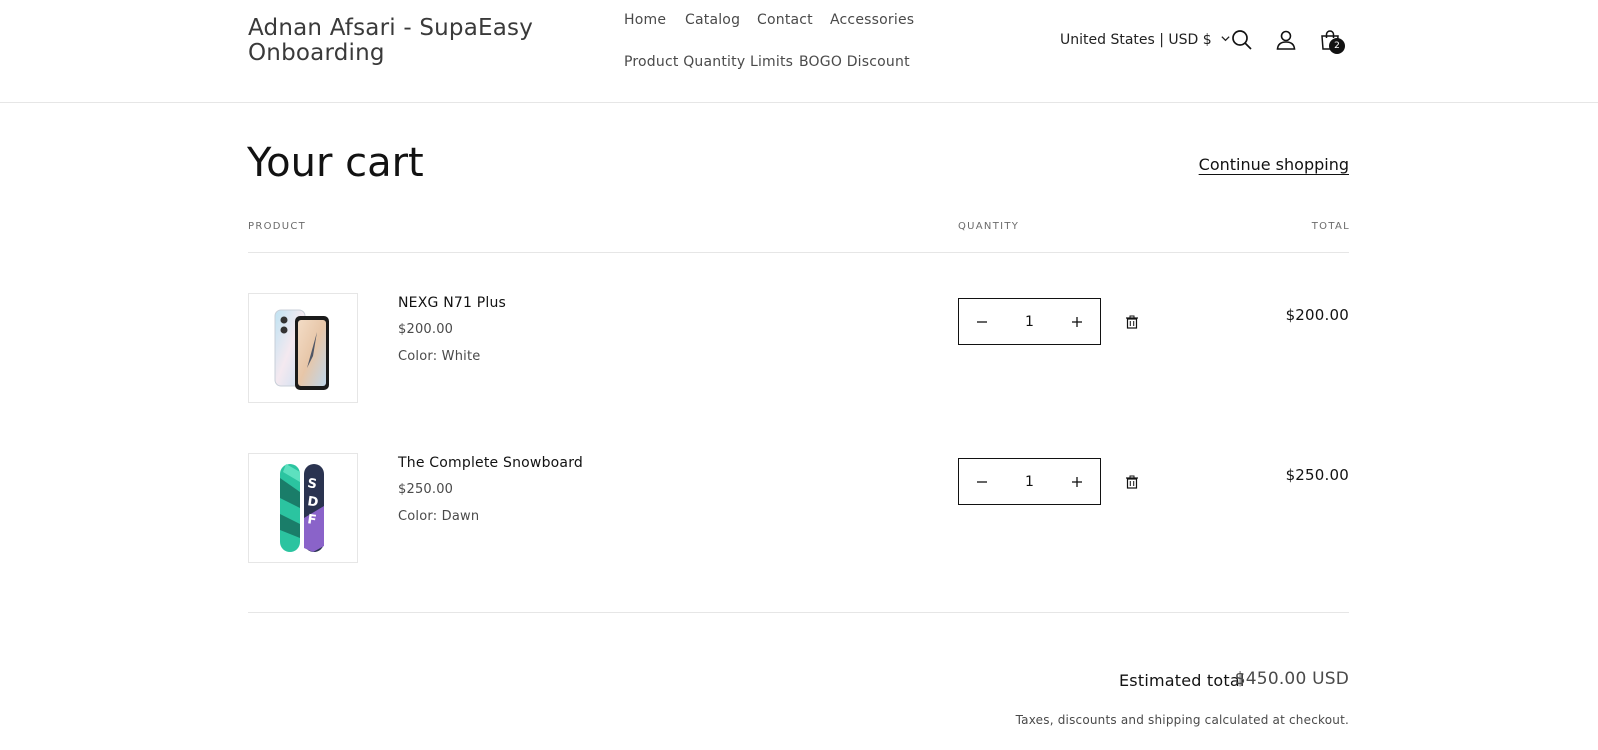 This screenshot has width=1598, height=750. Describe the element at coordinates (426, 329) in the screenshot. I see `product-unit-price: $200.00` at that location.